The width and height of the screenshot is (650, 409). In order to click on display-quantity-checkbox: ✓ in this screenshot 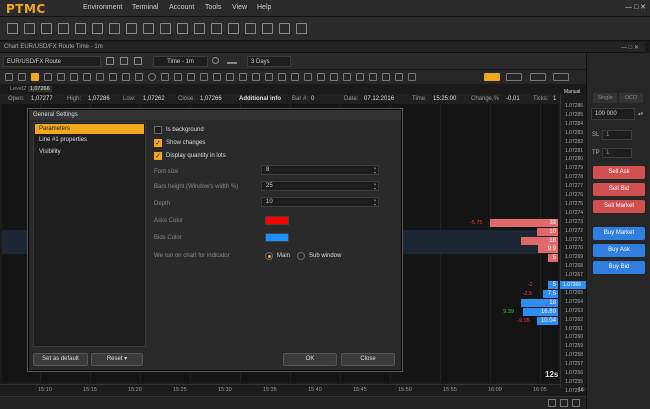, I will do `click(158, 156)`.